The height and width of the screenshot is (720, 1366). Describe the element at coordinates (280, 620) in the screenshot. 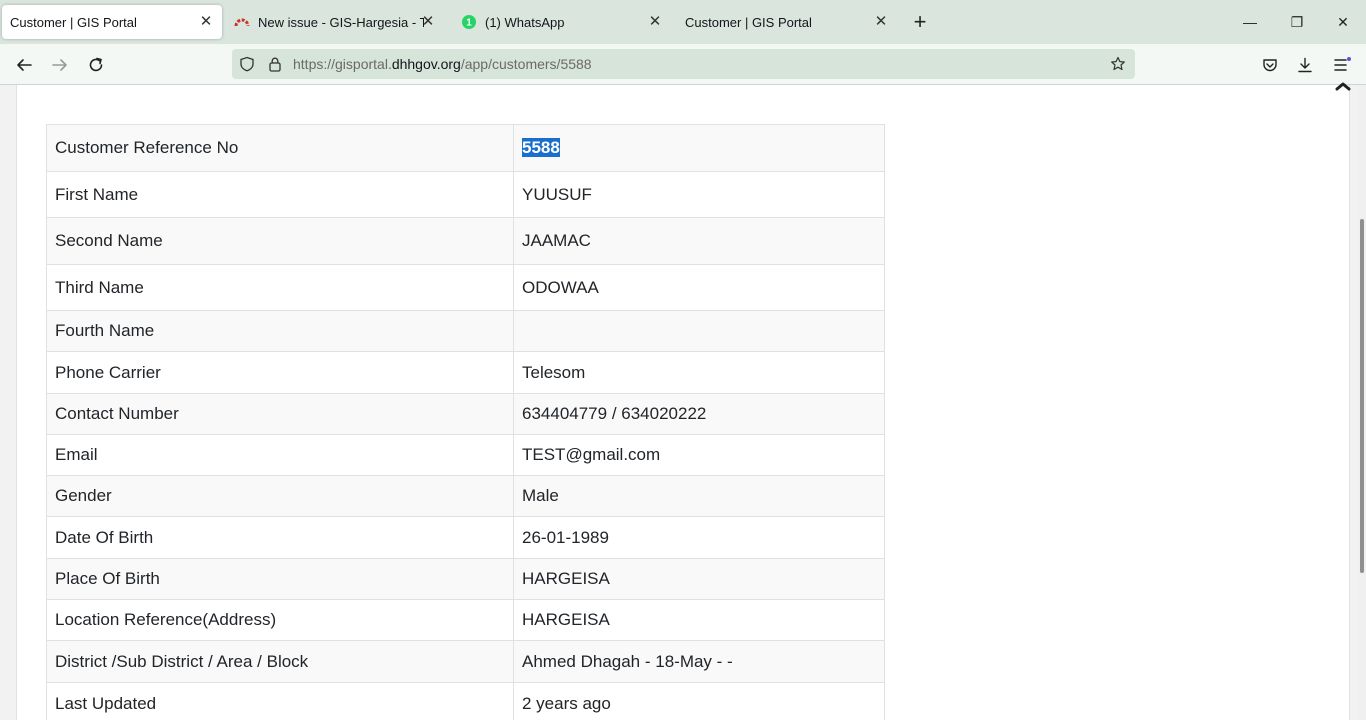

I see `field-label: Location Reference(Address)` at that location.